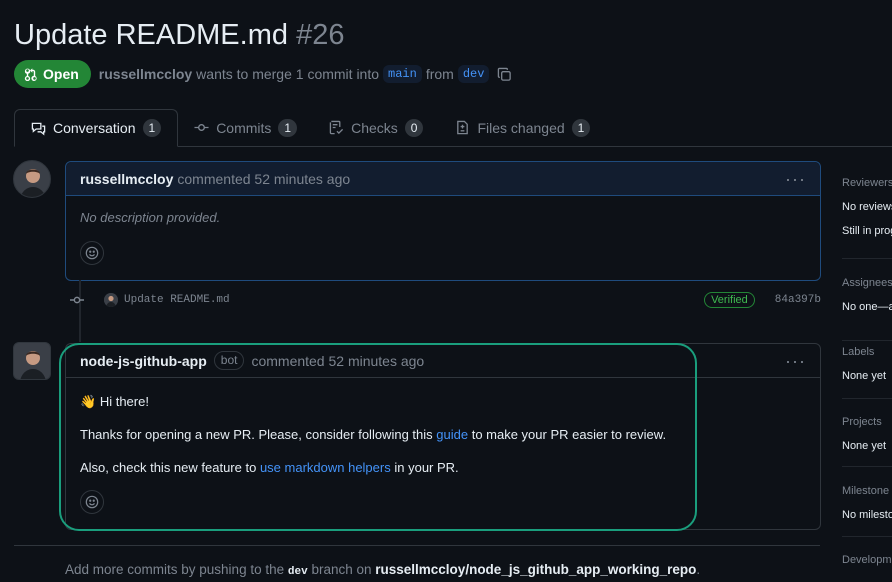 The height and width of the screenshot is (582, 892). Describe the element at coordinates (320, 35) in the screenshot. I see `pr-number: #26` at that location.